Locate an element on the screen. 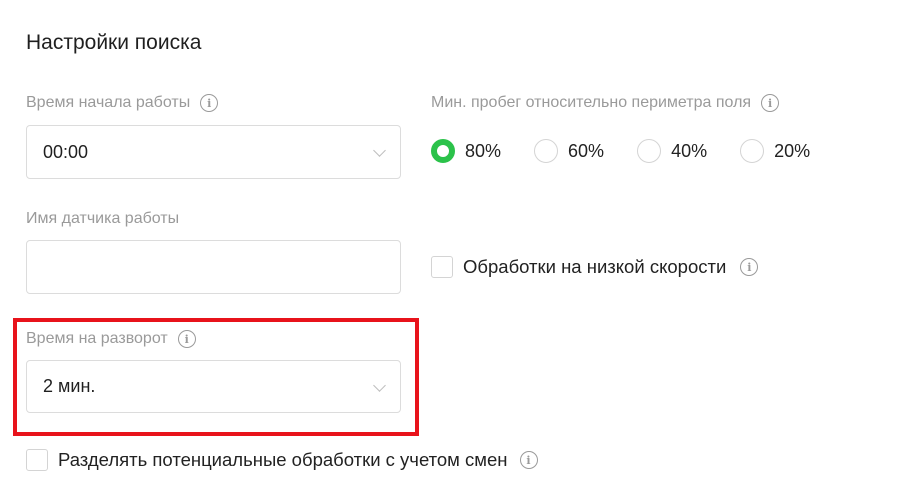 This screenshot has width=905, height=498. radio-label: 40% is located at coordinates (689, 151).